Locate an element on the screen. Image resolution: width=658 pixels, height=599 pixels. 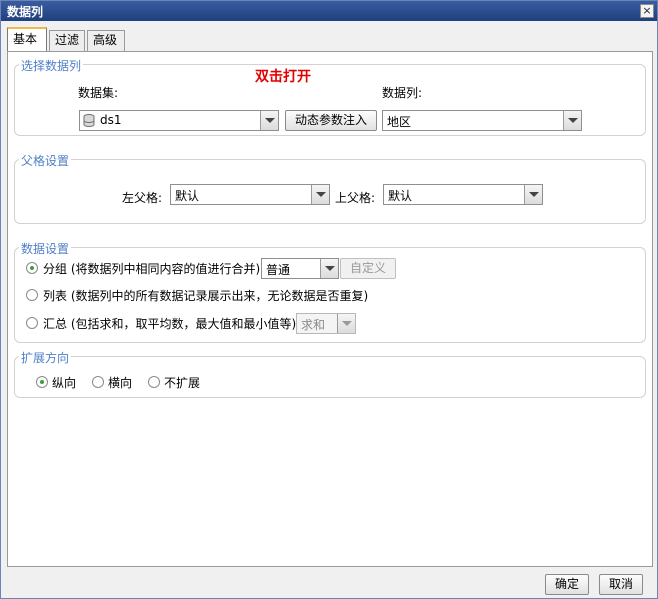
radio-summary is located at coordinates (32, 323).